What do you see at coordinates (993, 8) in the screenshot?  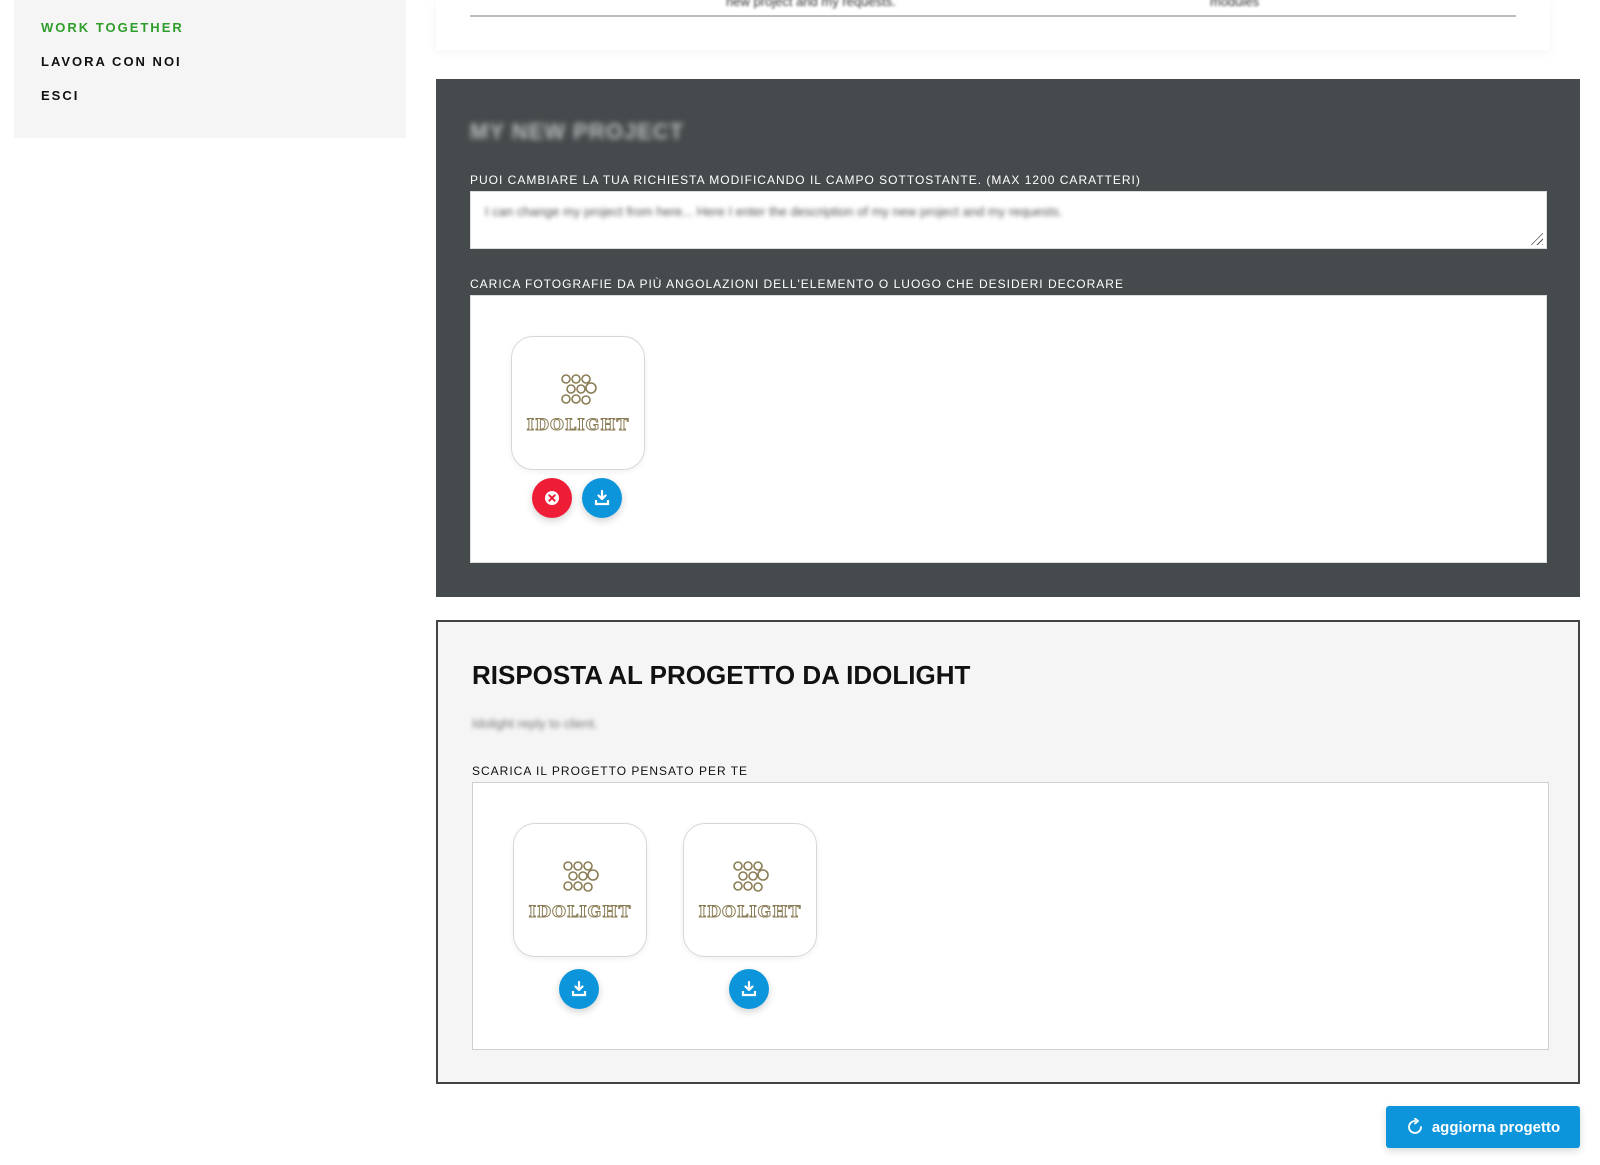 I see `table-row: new project and my requests. modules` at bounding box center [993, 8].